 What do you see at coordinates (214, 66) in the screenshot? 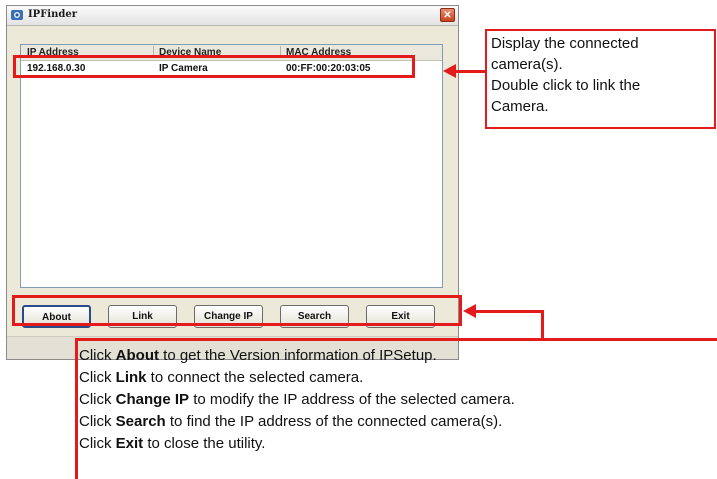
I see `row-highlight-box` at bounding box center [214, 66].